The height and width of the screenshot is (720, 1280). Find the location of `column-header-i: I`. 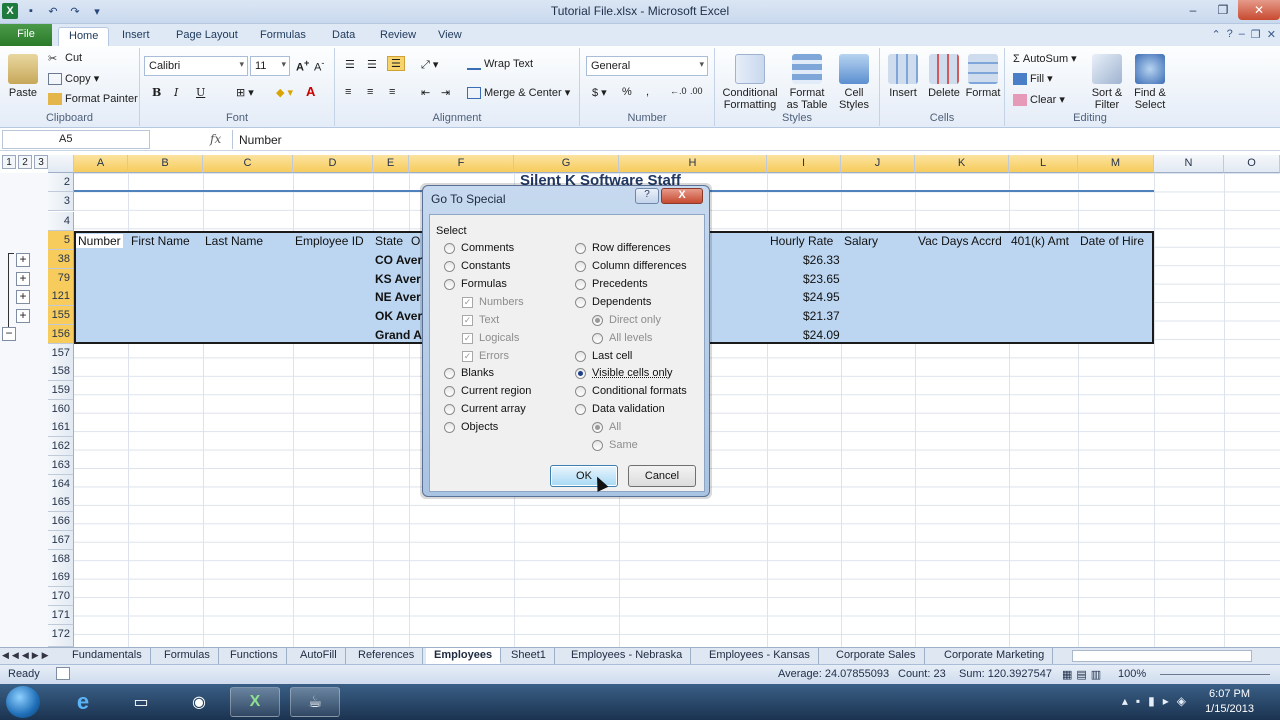

column-header-i: I is located at coordinates (804, 164).